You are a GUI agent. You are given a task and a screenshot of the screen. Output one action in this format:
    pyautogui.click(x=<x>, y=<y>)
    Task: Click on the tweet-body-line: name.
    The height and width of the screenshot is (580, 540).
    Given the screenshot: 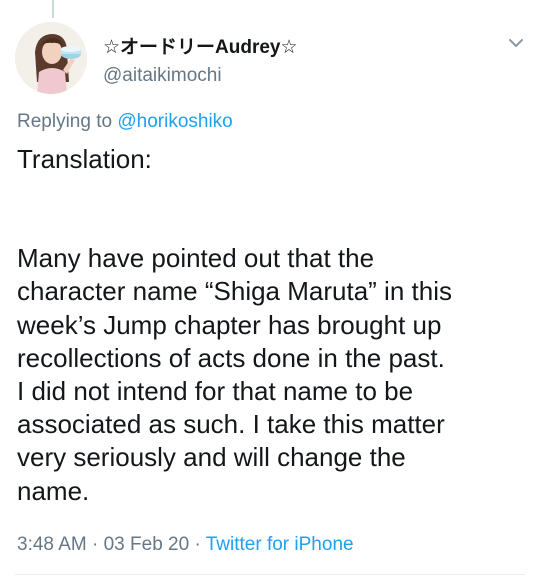 What is the action you would take?
    pyautogui.click(x=53, y=490)
    